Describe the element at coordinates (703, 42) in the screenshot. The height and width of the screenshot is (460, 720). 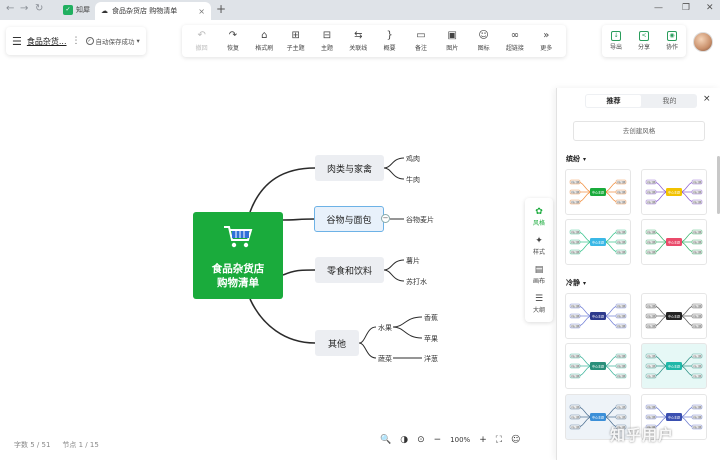
I see `avatar` at that location.